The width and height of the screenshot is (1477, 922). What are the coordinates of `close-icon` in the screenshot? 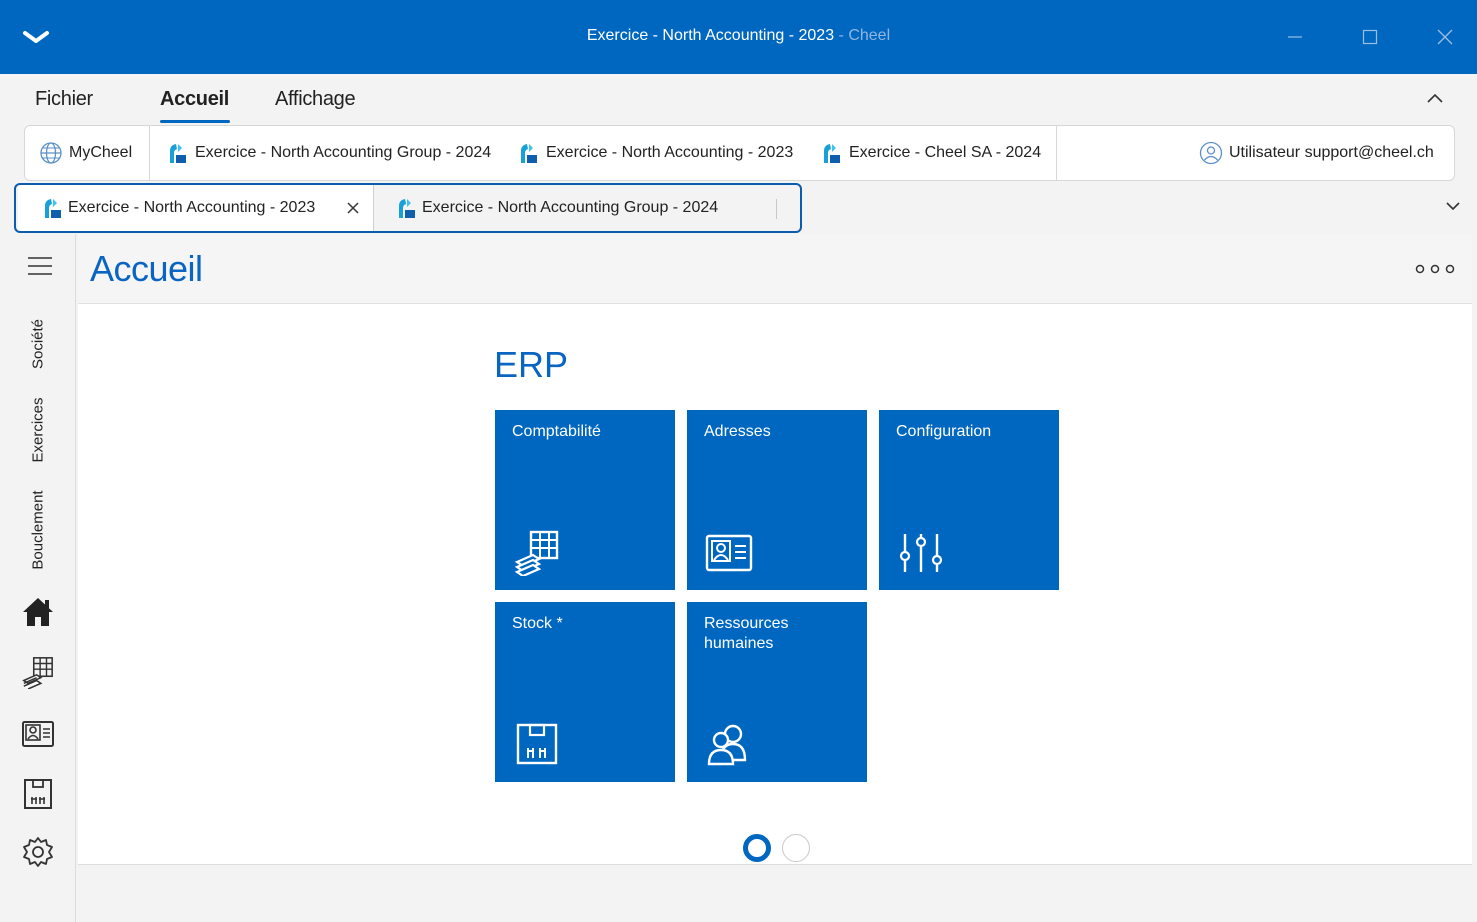 It's located at (1445, 37).